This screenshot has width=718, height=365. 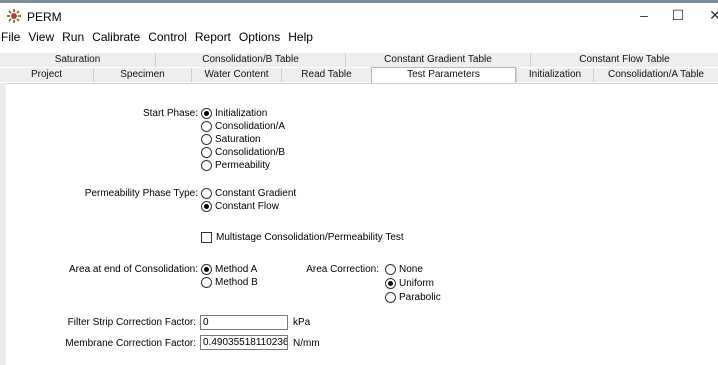 What do you see at coordinates (302, 322) in the screenshot?
I see `filter-strip-unit: kPa` at bounding box center [302, 322].